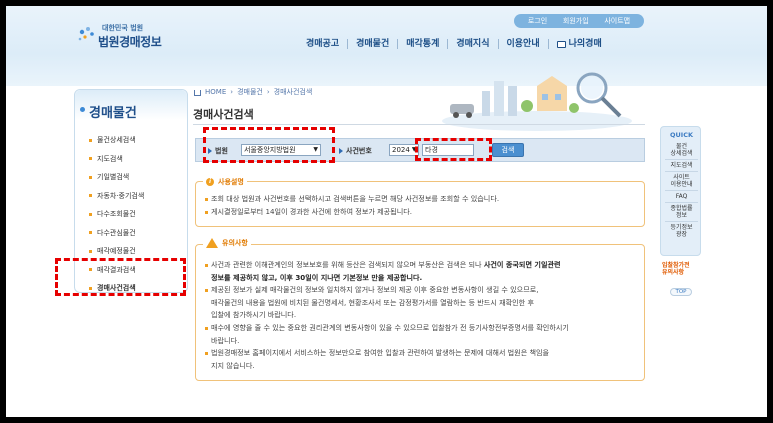 This screenshot has height=423, width=773. What do you see at coordinates (121, 195) in the screenshot?
I see `sidebar-item-label: 자동차·중기검색` at bounding box center [121, 195].